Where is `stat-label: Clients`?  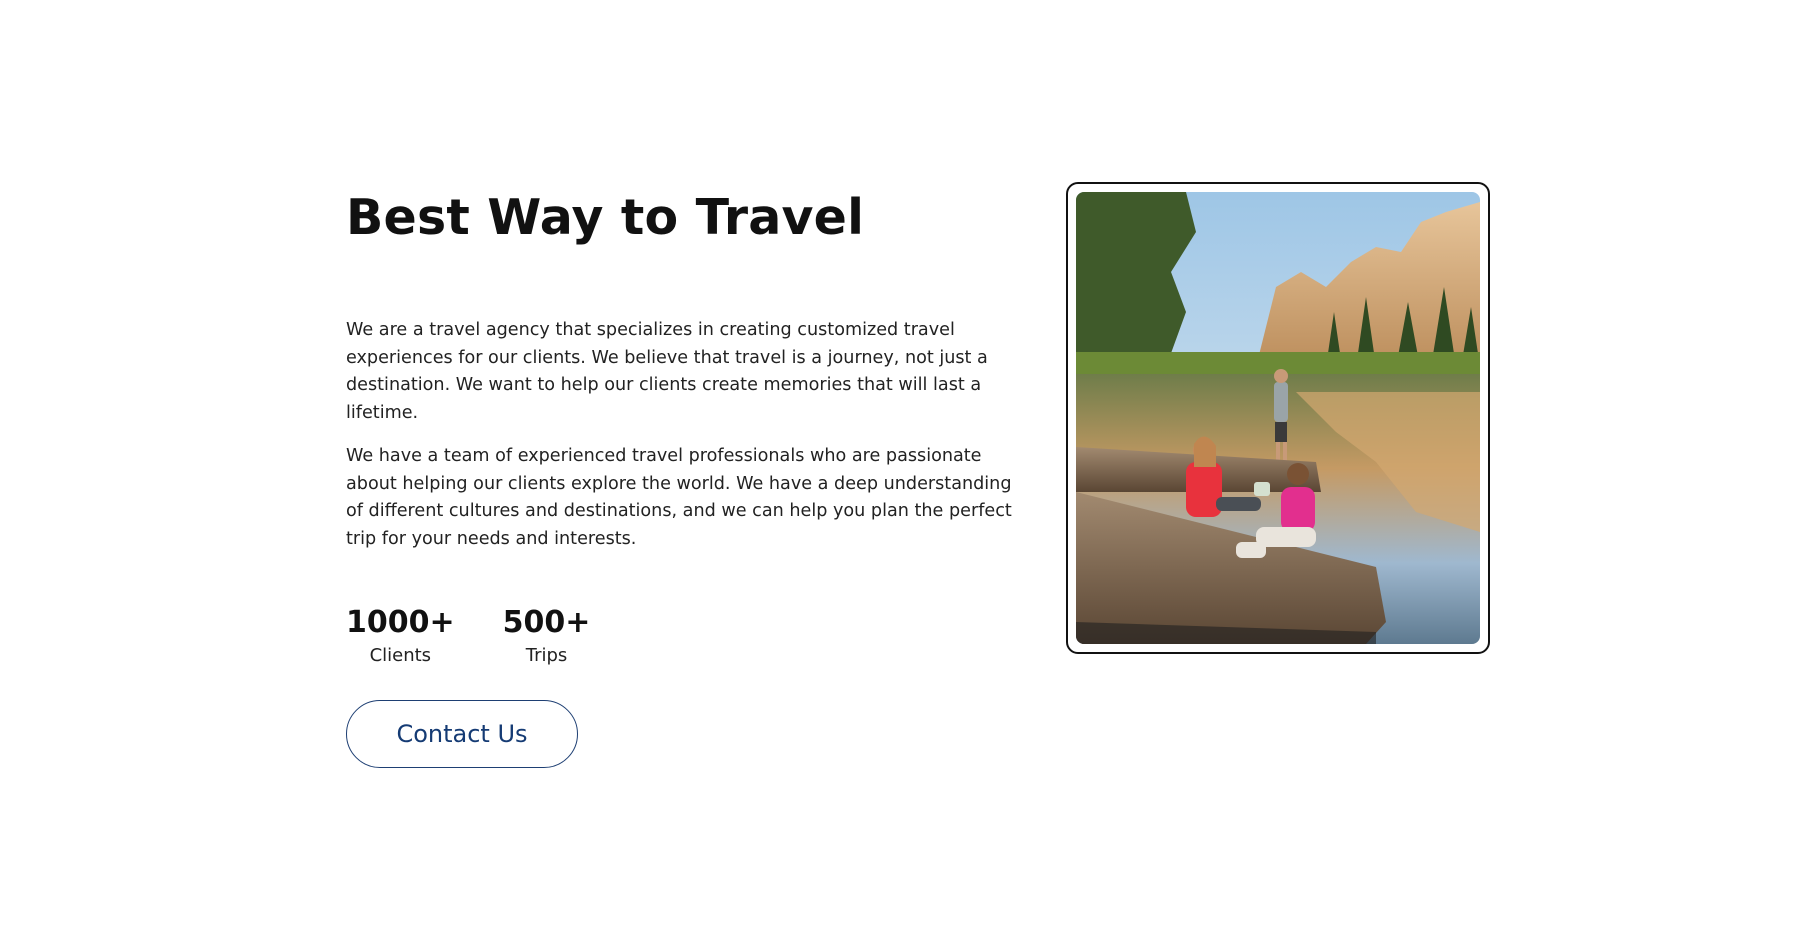
stat-label: Clients is located at coordinates (400, 655).